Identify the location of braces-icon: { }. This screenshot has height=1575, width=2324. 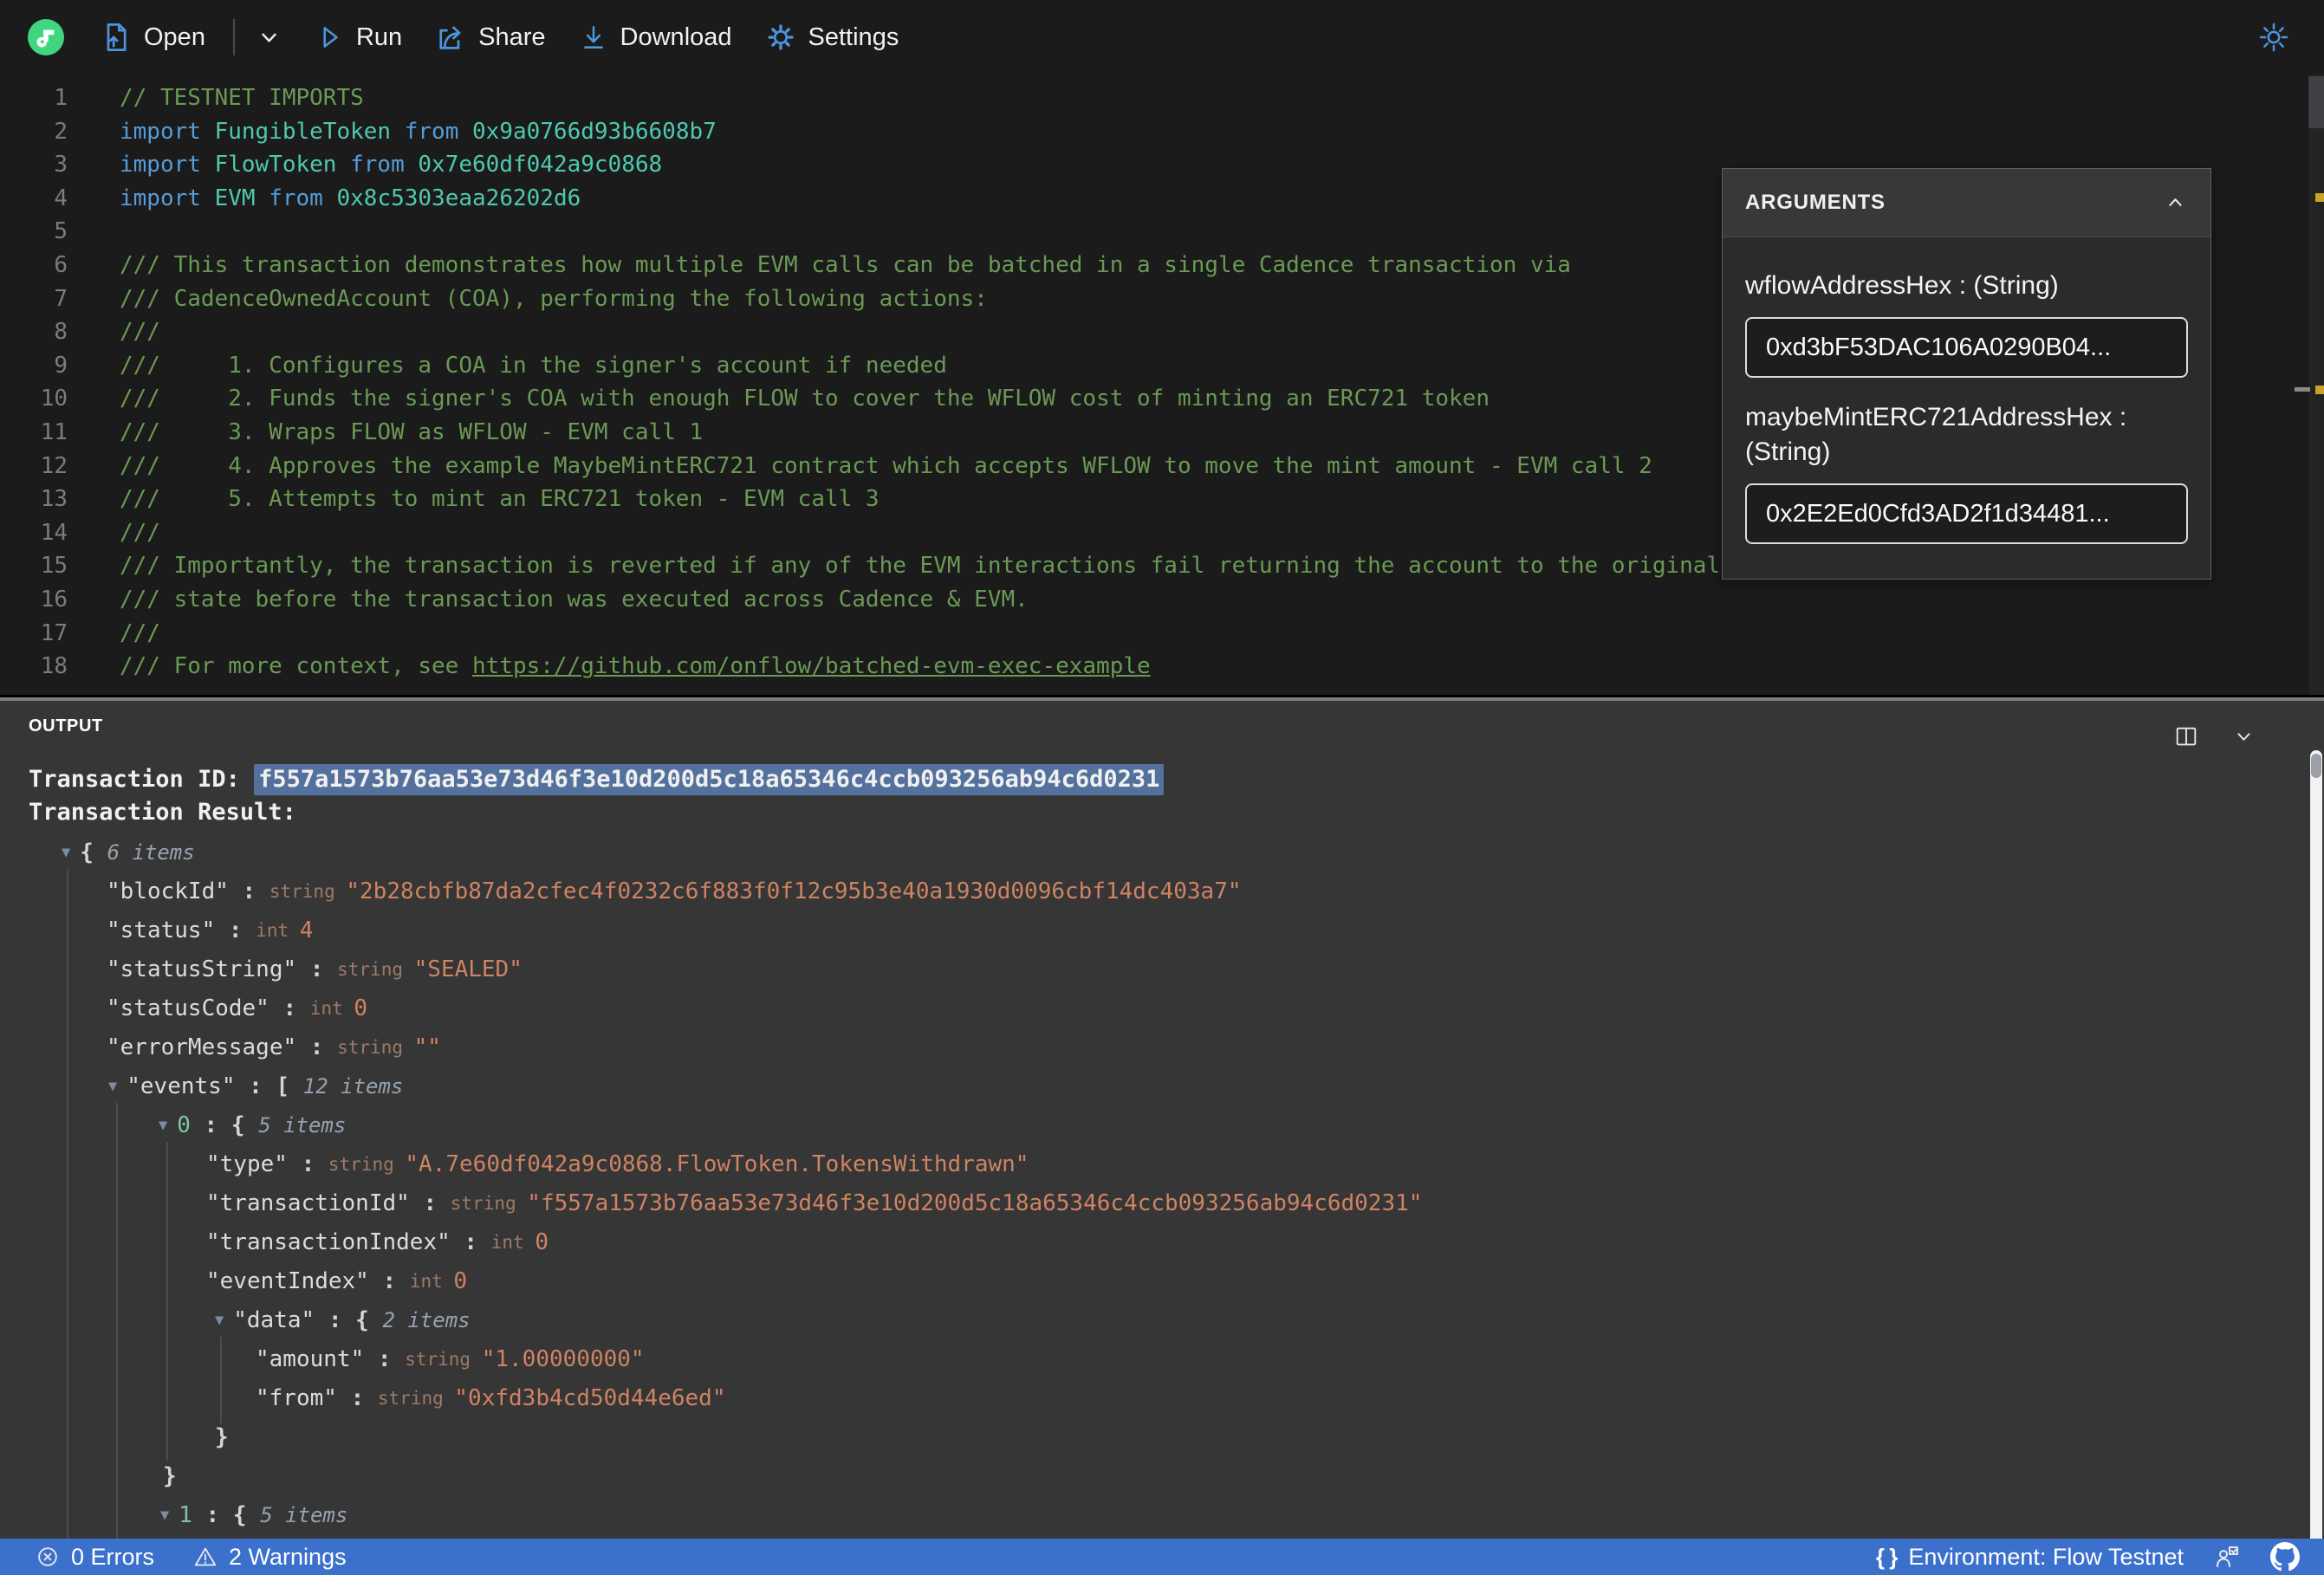
(1887, 1556).